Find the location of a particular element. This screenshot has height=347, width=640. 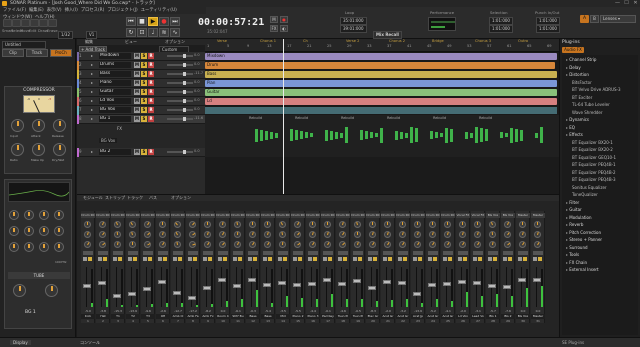

screenset-b-button: B is located at coordinates (594, 19).